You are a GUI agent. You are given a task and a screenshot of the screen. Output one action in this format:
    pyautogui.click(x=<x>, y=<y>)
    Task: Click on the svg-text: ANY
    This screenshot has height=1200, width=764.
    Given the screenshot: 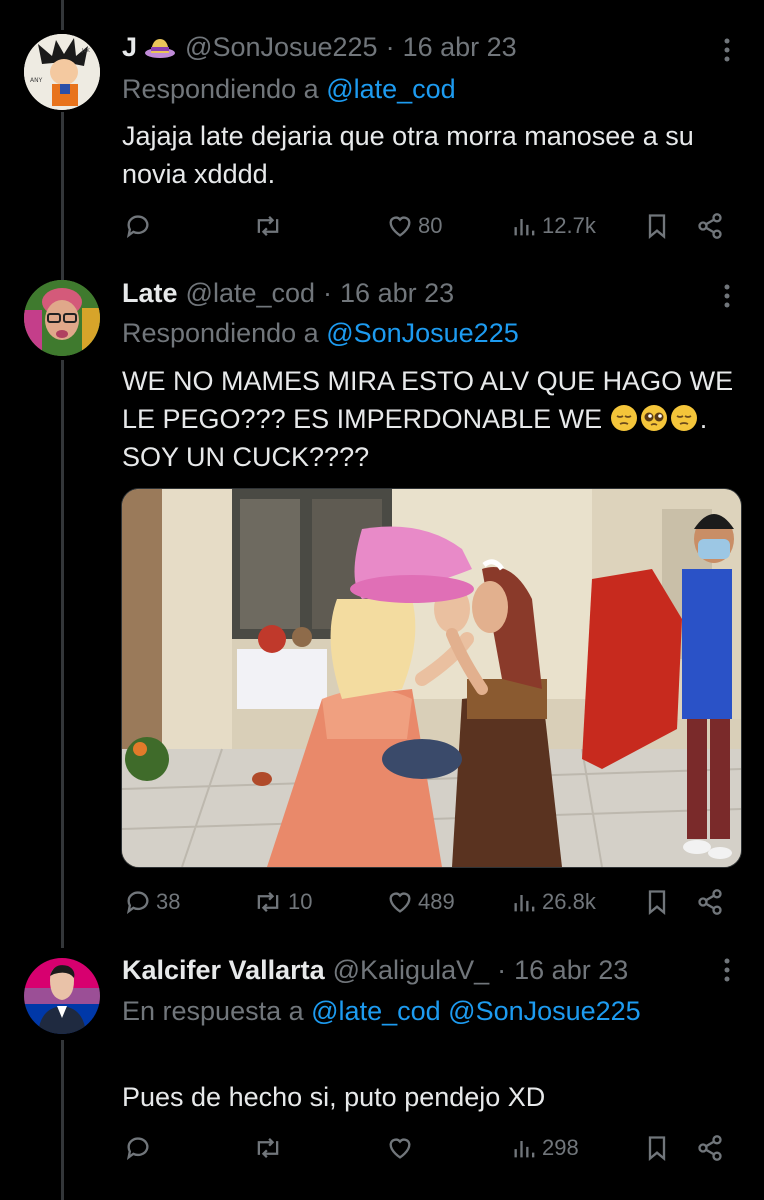 What is the action you would take?
    pyautogui.click(x=36, y=80)
    